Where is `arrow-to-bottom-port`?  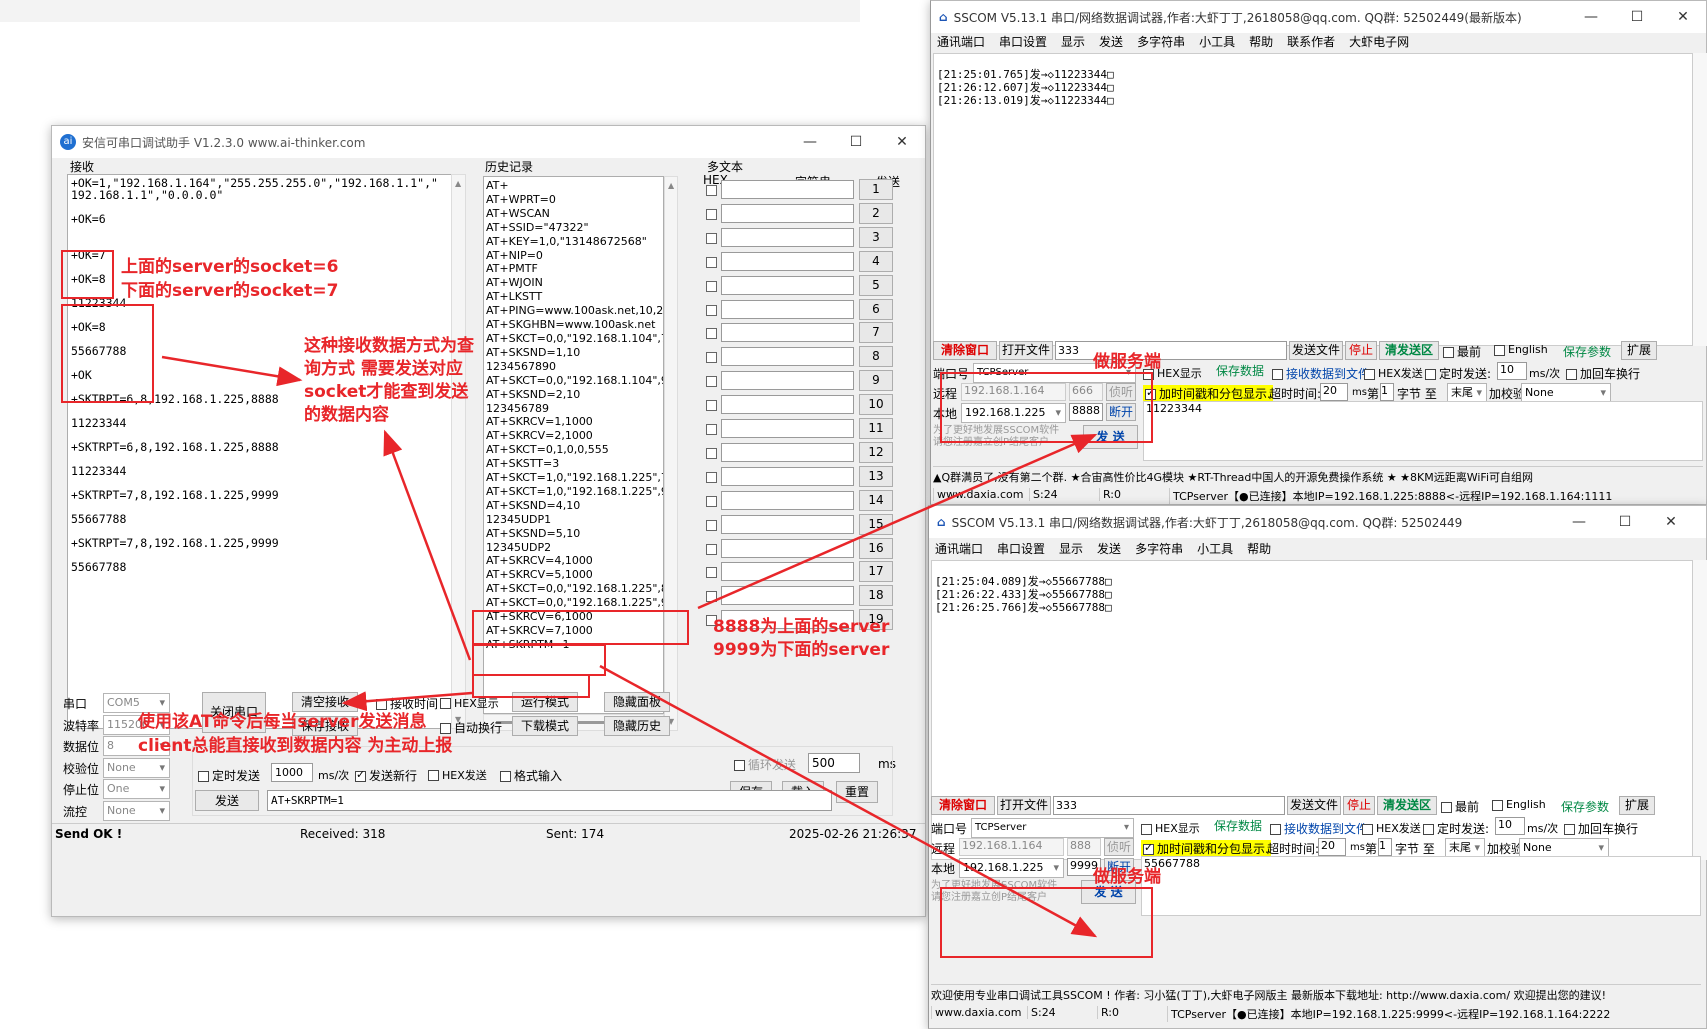
arrow-to-bottom-port is located at coordinates (848, 801).